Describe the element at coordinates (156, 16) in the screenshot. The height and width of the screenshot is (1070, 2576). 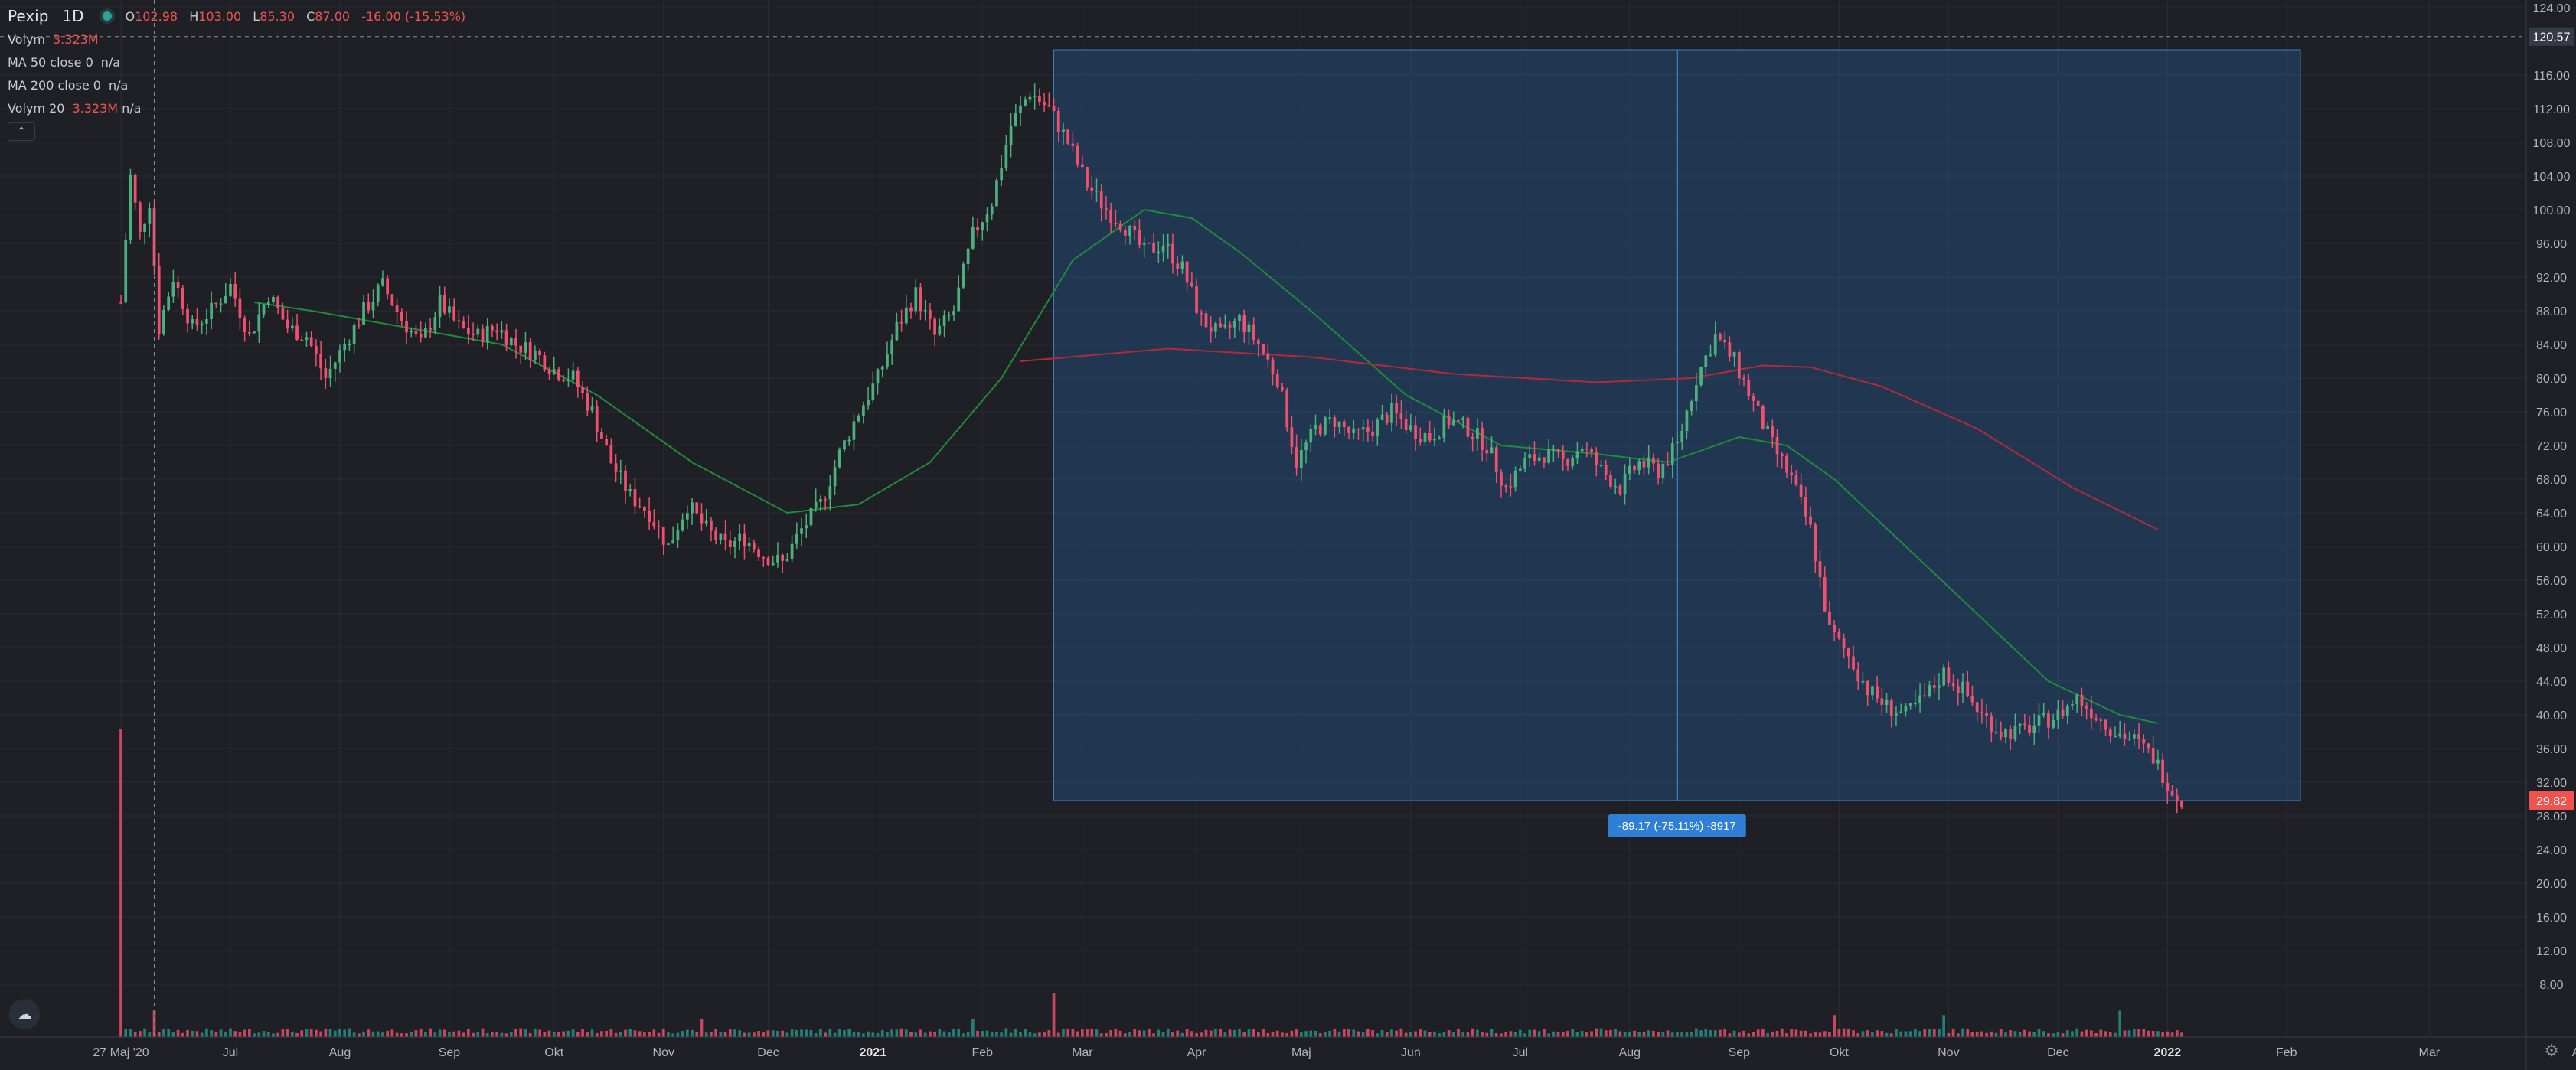
I see `open-value: 102.98` at that location.